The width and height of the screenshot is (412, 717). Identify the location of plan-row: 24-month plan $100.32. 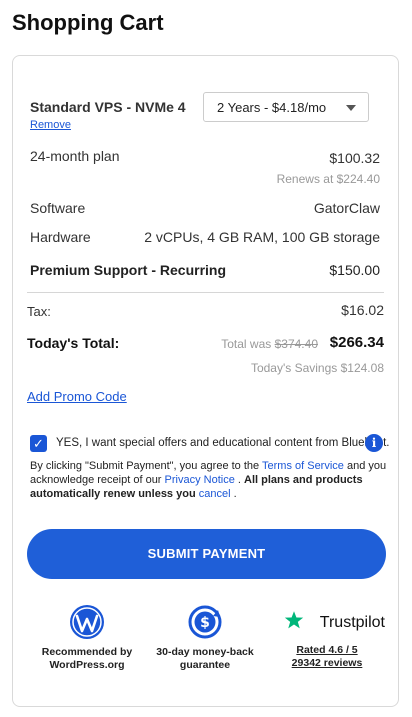
(205, 157).